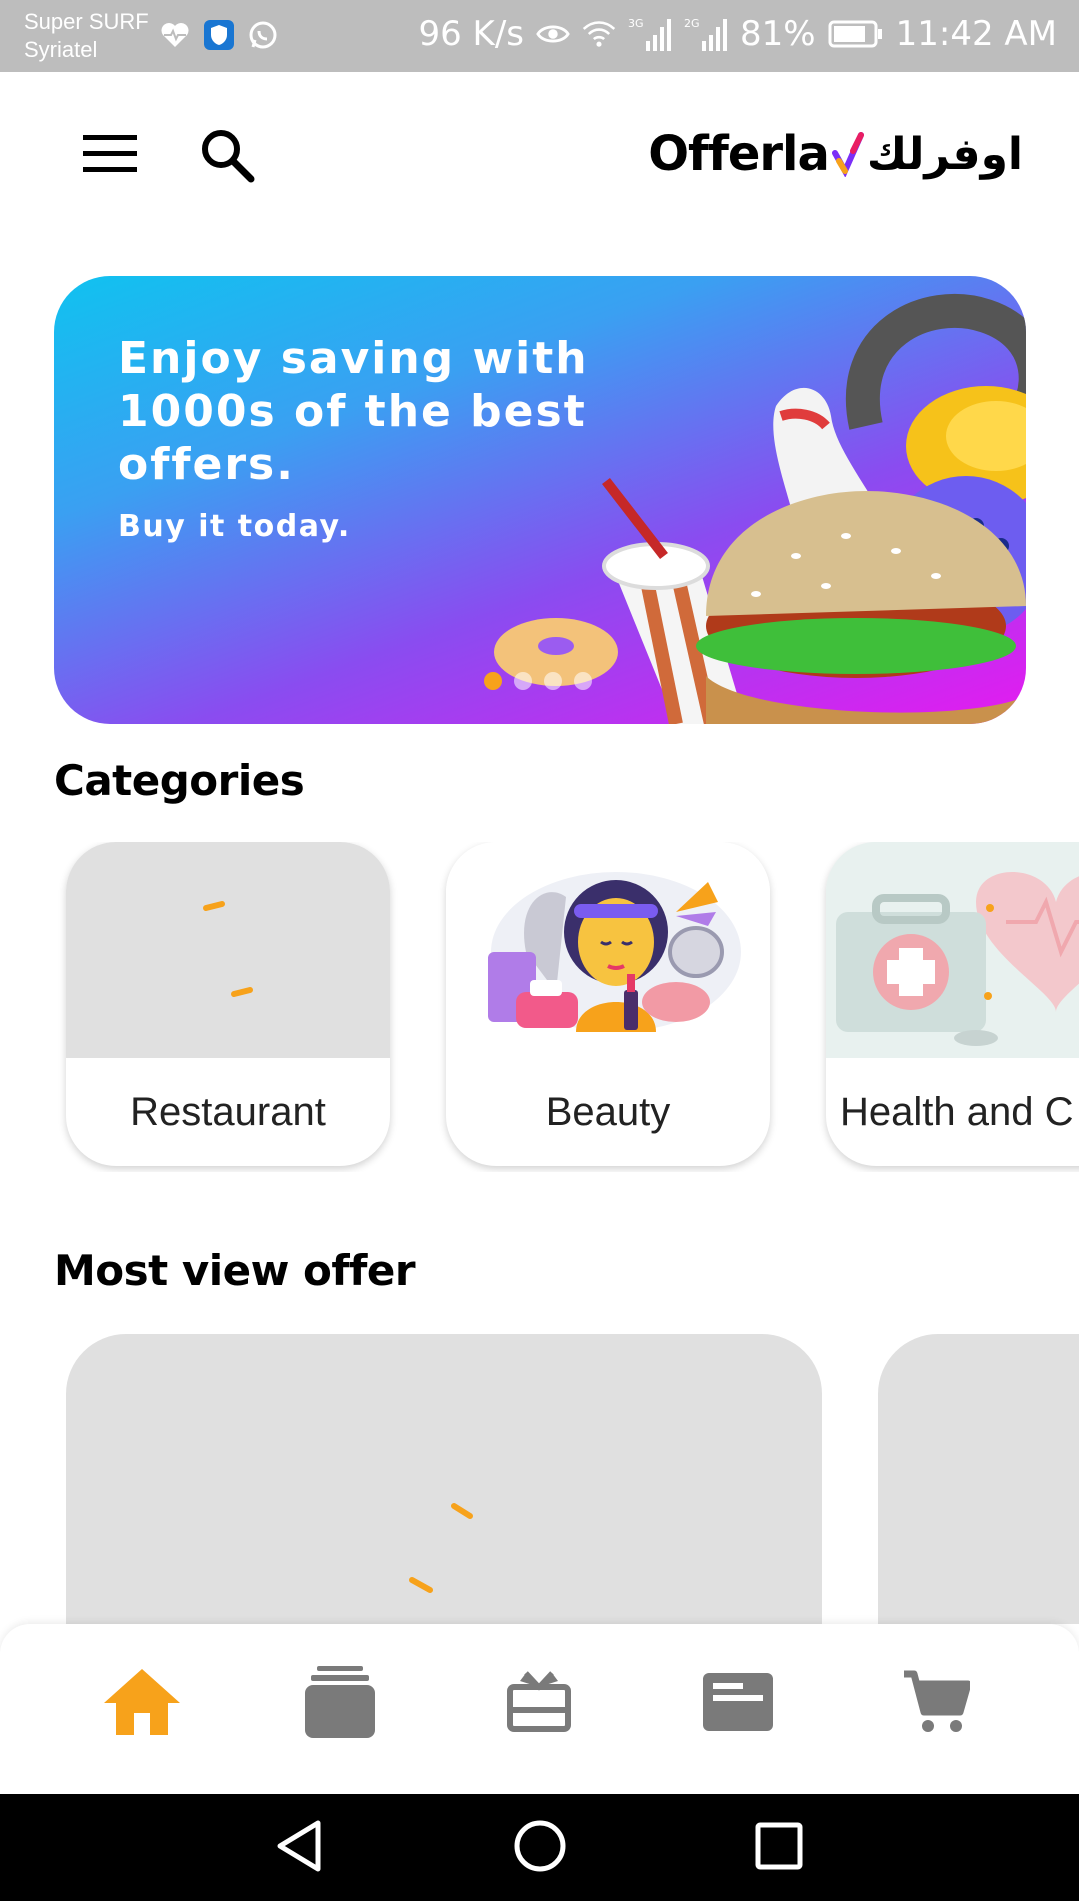 The width and height of the screenshot is (1079, 1901). Describe the element at coordinates (263, 35) in the screenshot. I see `whatsapp-icon` at that location.